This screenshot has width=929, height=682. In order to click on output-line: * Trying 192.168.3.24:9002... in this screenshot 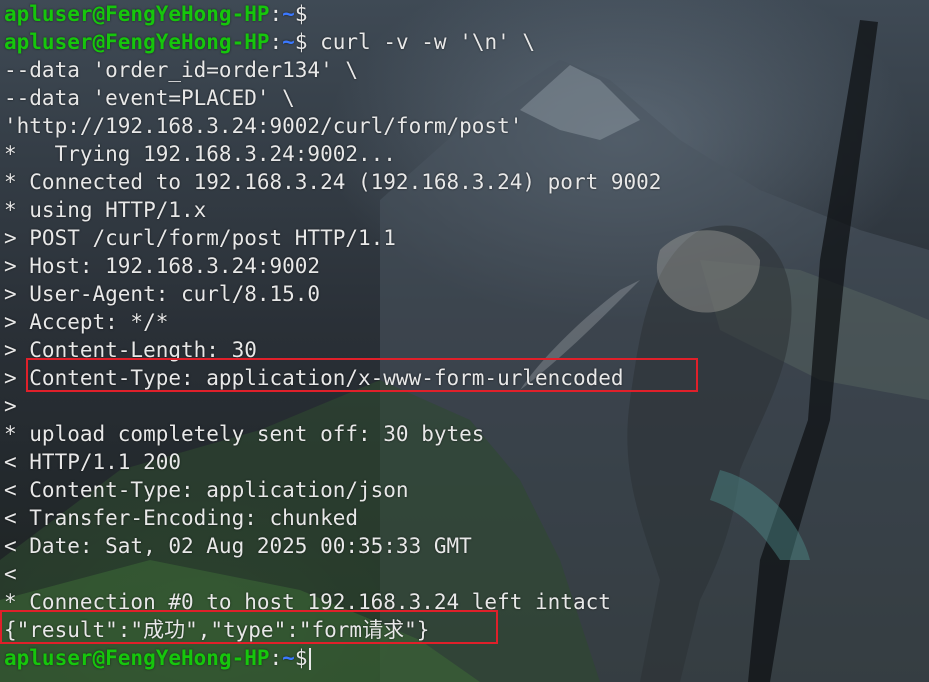, I will do `click(200, 154)`.